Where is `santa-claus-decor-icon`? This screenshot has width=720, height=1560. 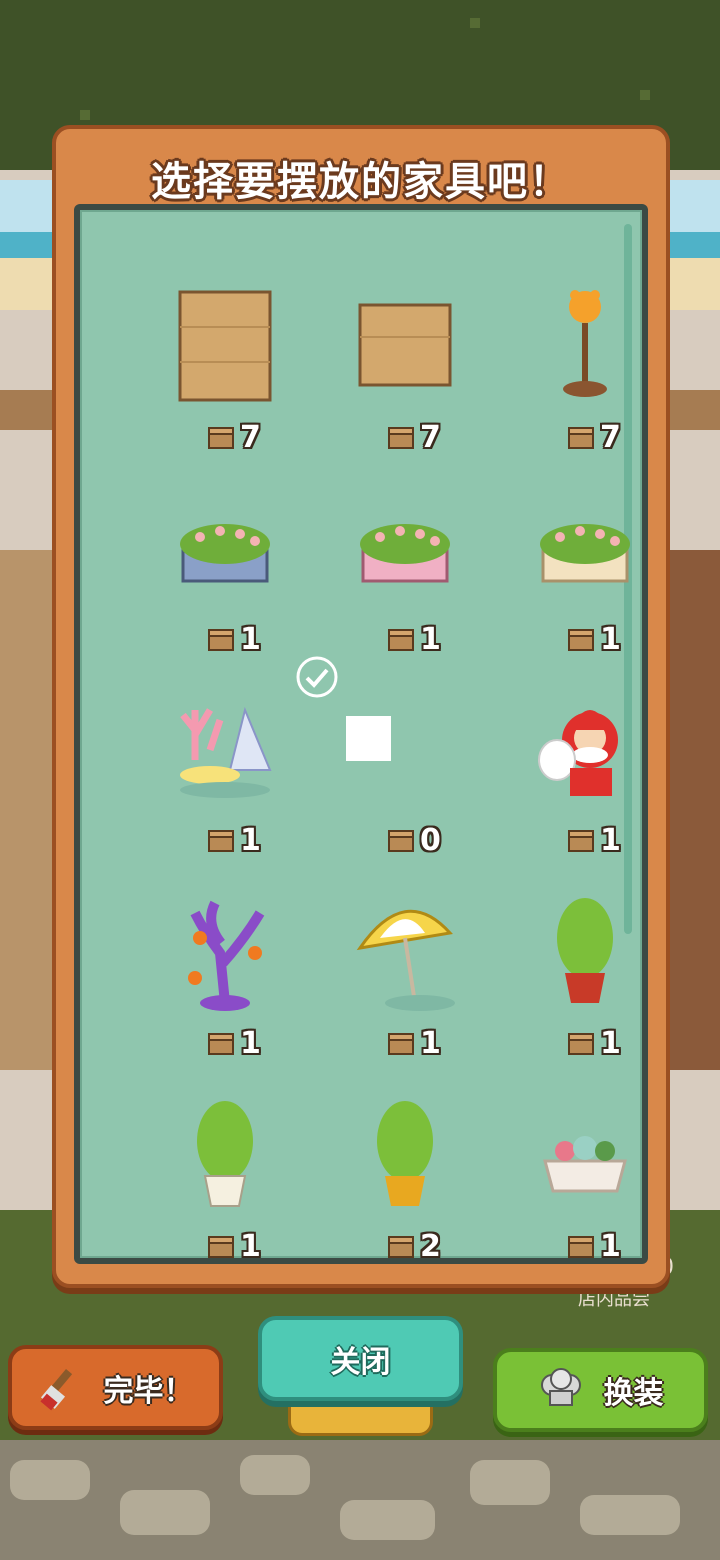
santa-claus-decor-icon is located at coordinates (578, 753).